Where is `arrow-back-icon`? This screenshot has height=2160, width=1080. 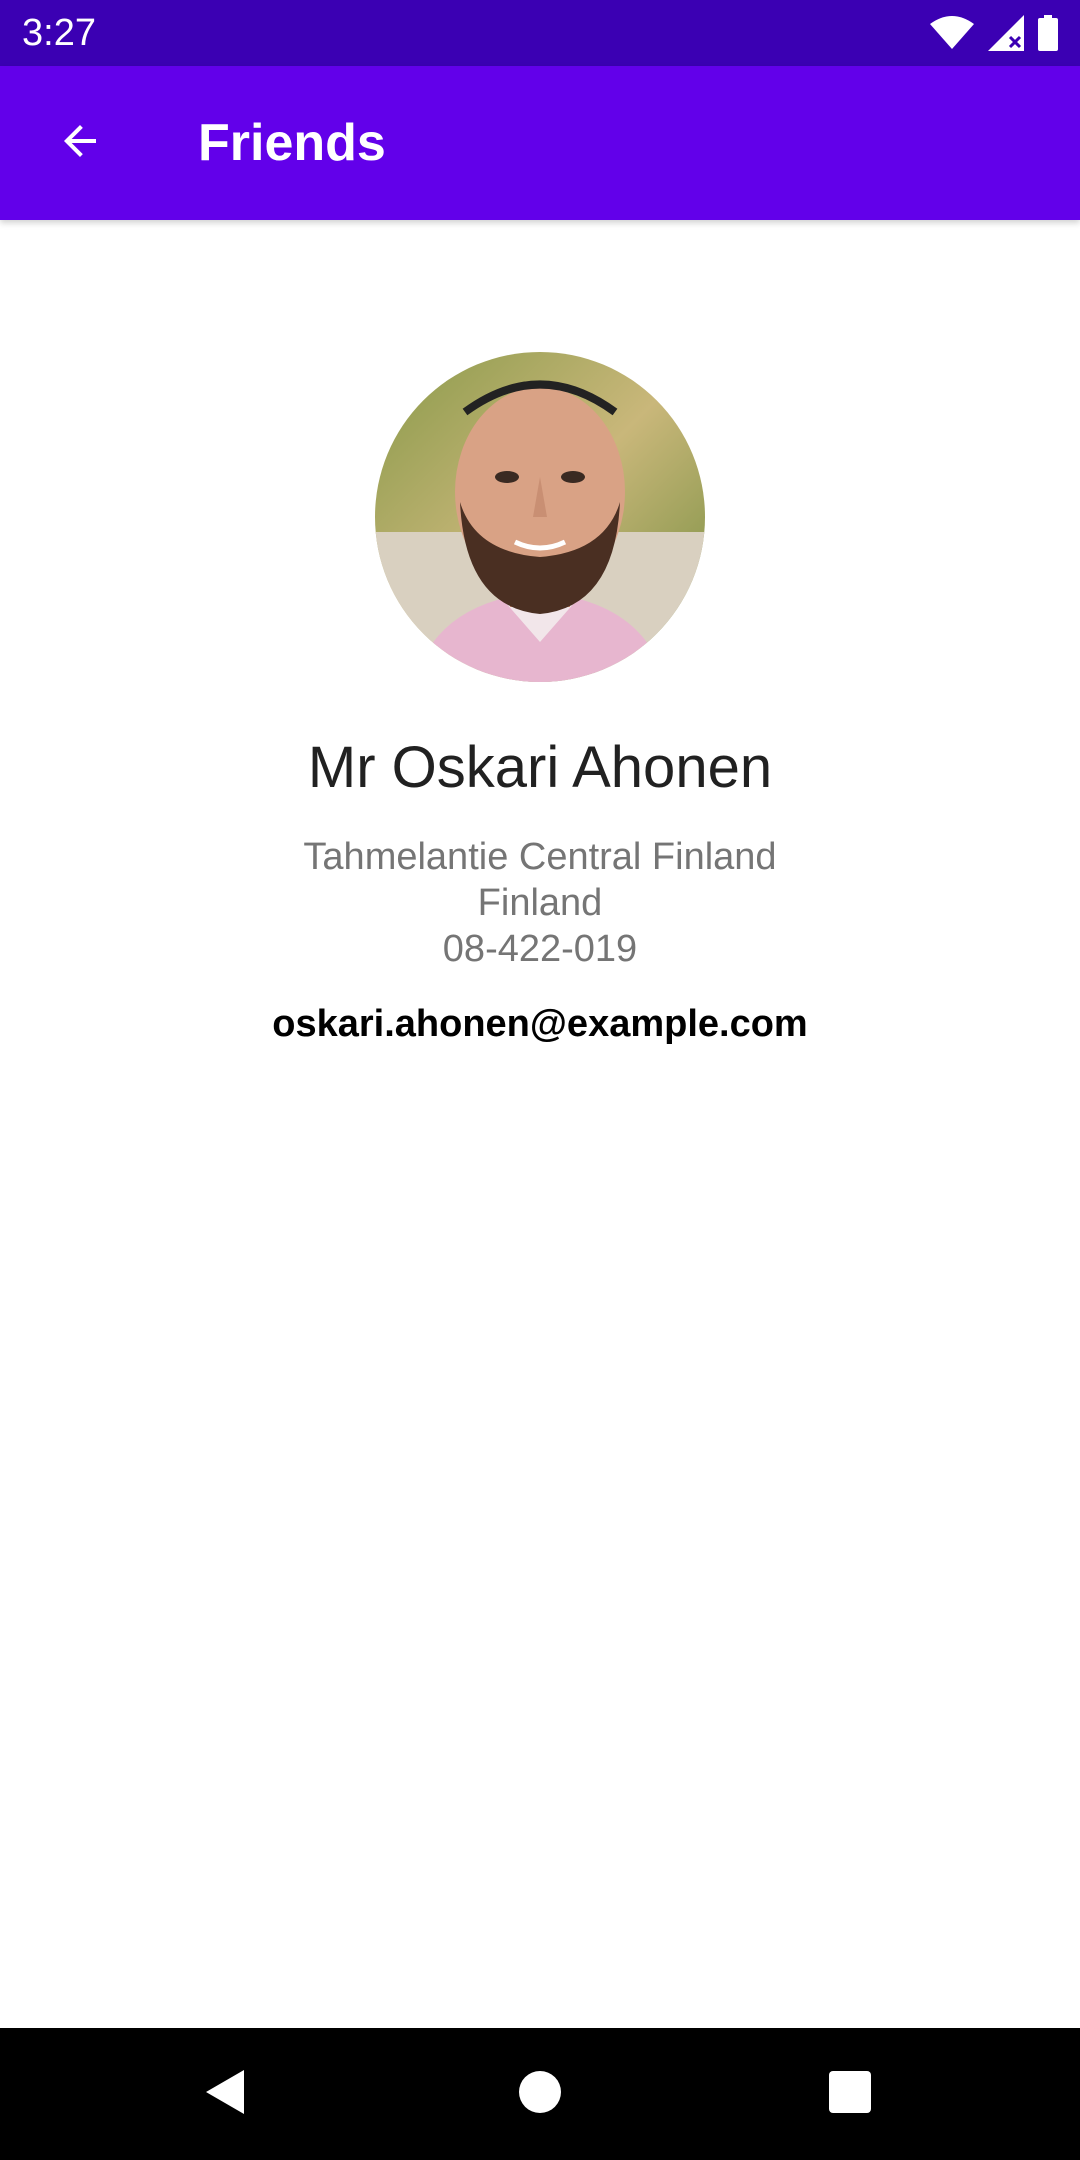
arrow-back-icon is located at coordinates (80, 143).